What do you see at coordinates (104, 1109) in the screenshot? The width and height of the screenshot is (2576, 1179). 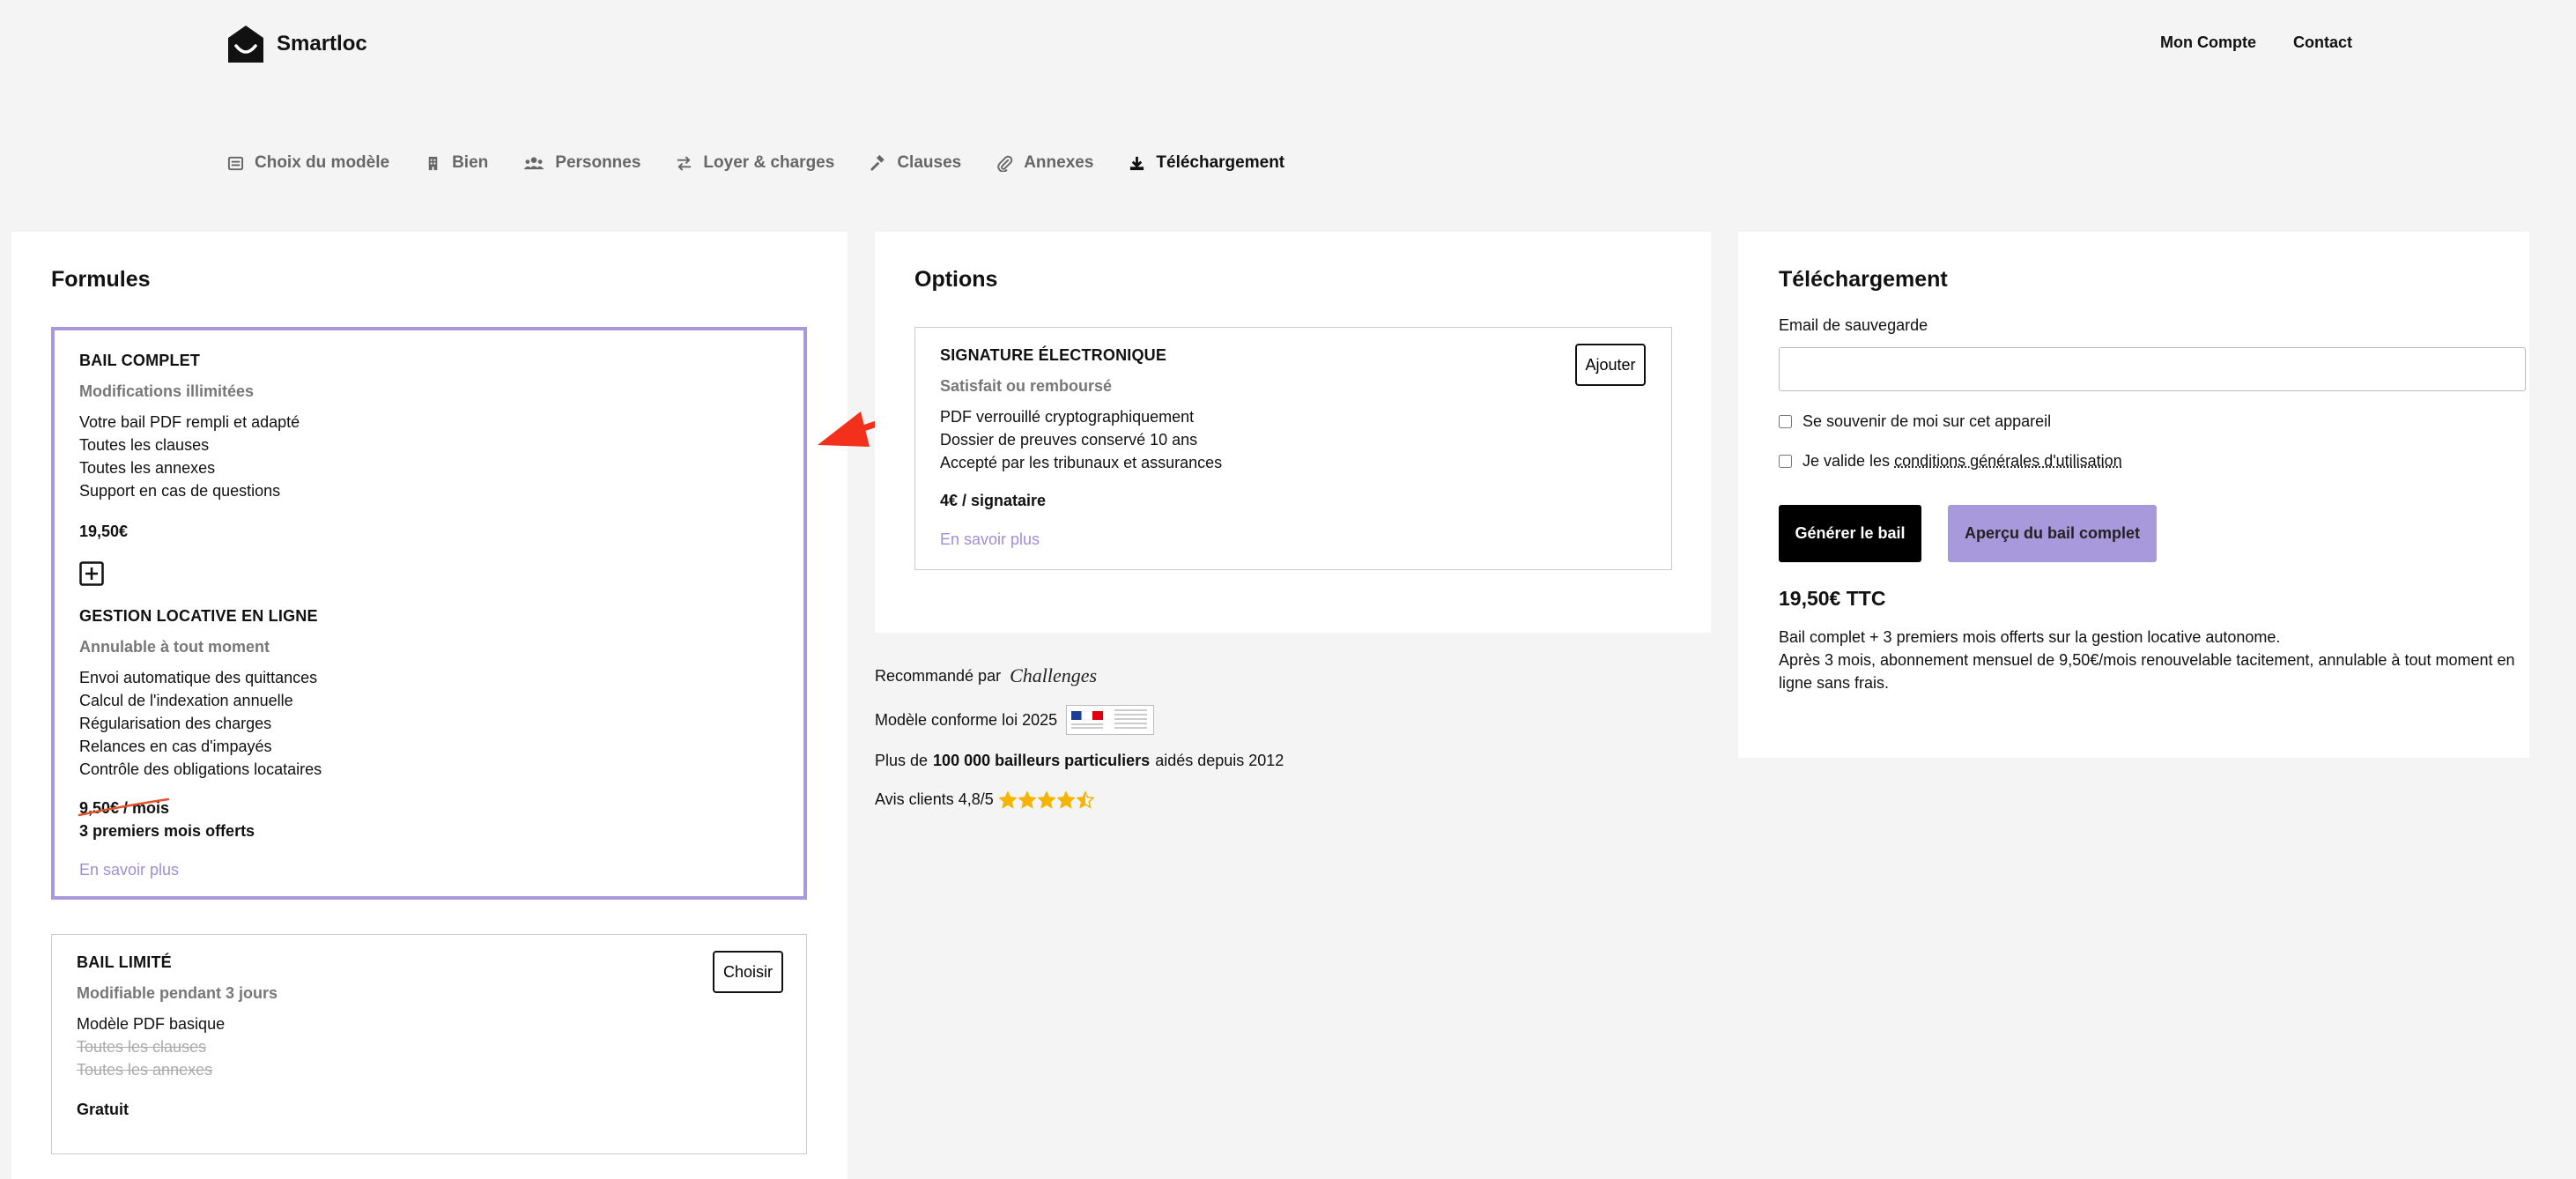 I see `bail-limite-price: Gratuit` at bounding box center [104, 1109].